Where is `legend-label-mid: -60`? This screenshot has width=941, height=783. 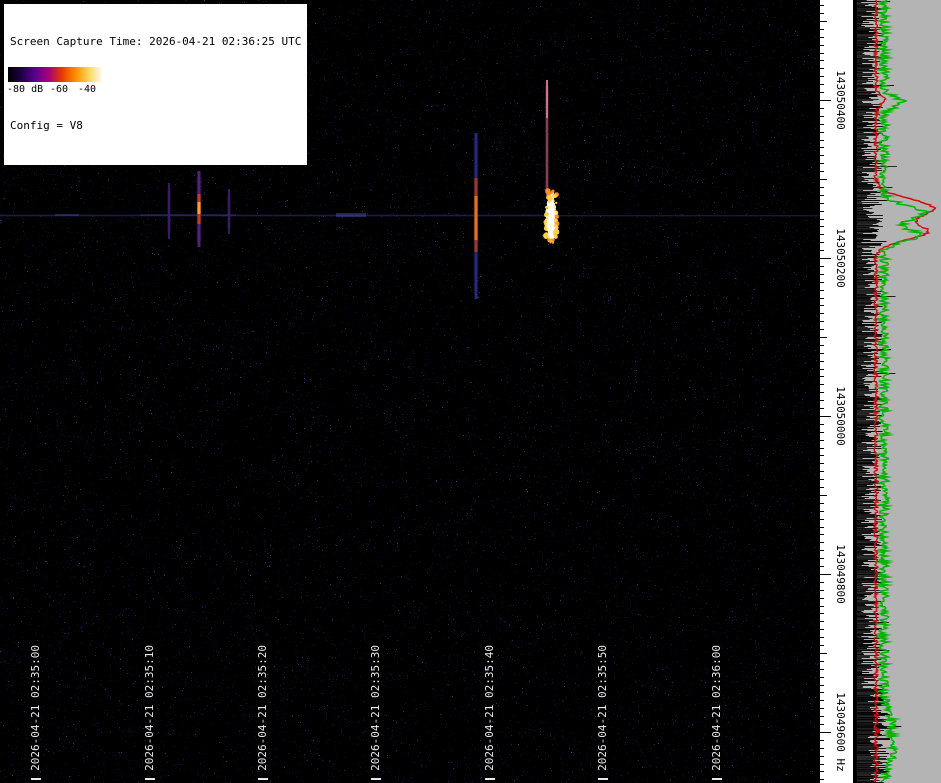
legend-label-mid: -60 is located at coordinates (59, 89).